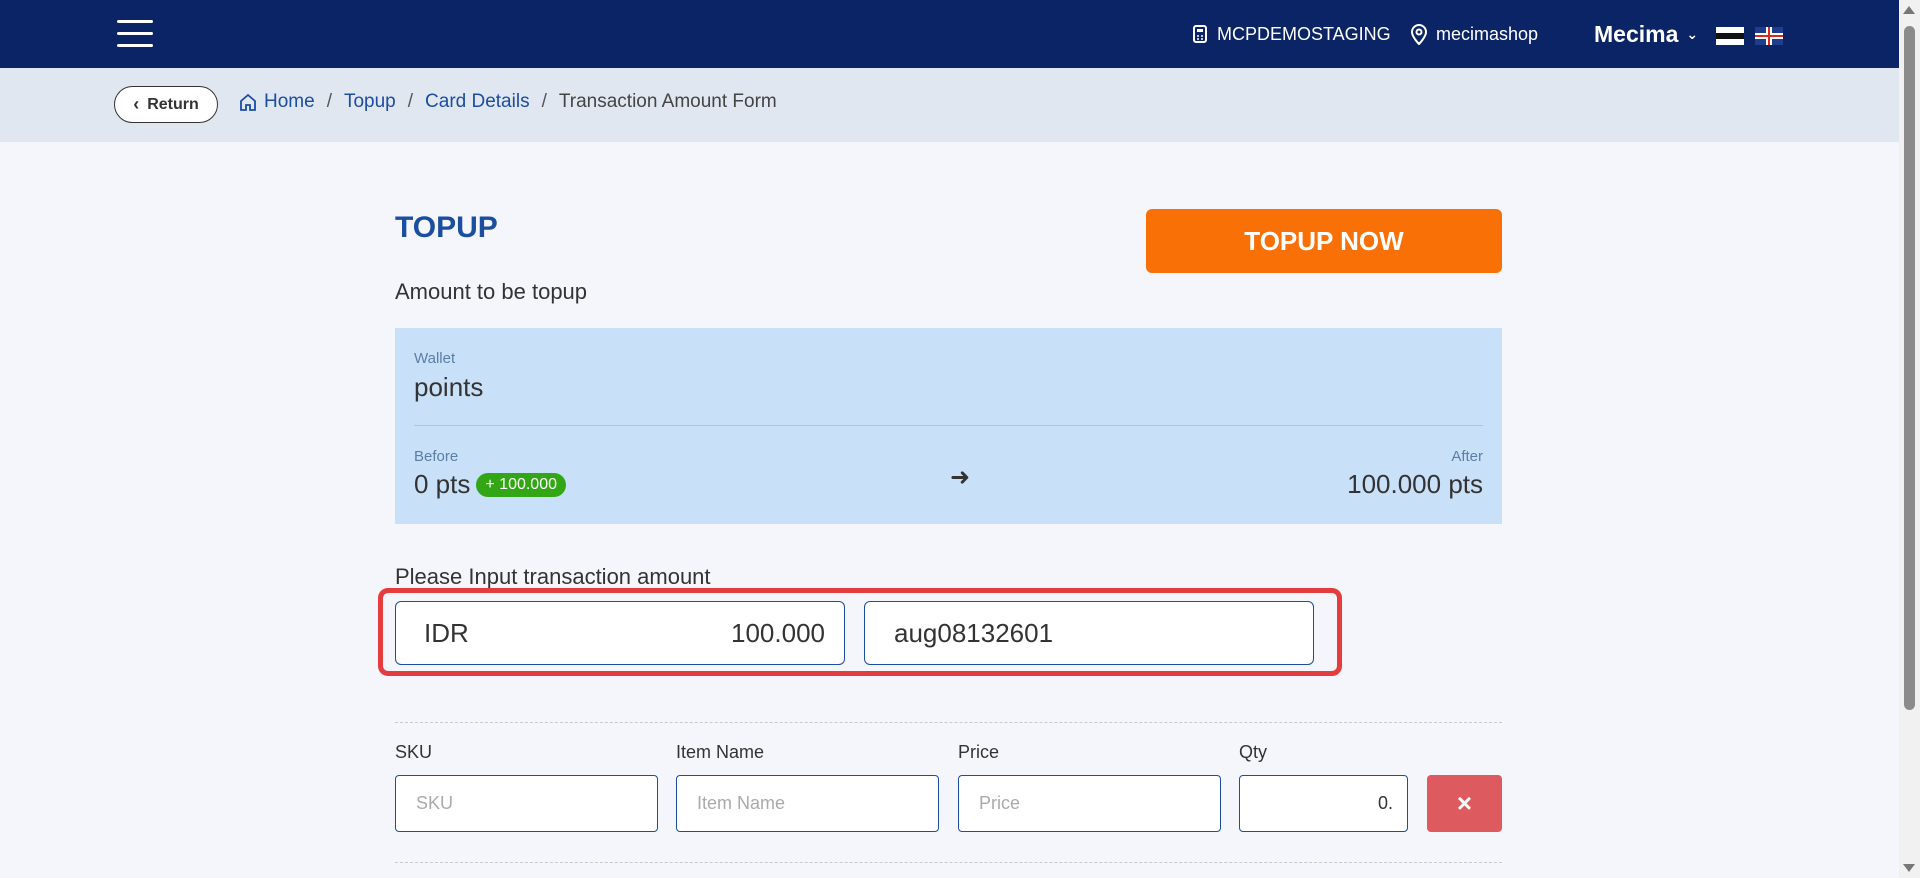 The image size is (1920, 878). What do you see at coordinates (1089, 633) in the screenshot?
I see `transaction-reference-input: aug08132601` at bounding box center [1089, 633].